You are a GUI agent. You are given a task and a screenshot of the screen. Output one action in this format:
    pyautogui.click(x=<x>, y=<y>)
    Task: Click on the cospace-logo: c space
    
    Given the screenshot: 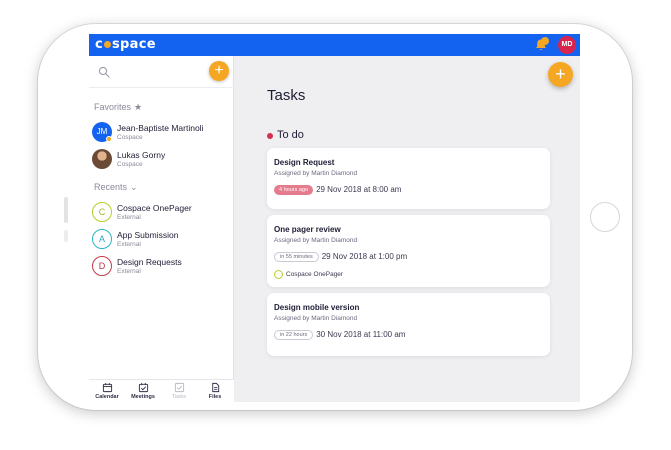 What is the action you would take?
    pyautogui.click(x=125, y=45)
    